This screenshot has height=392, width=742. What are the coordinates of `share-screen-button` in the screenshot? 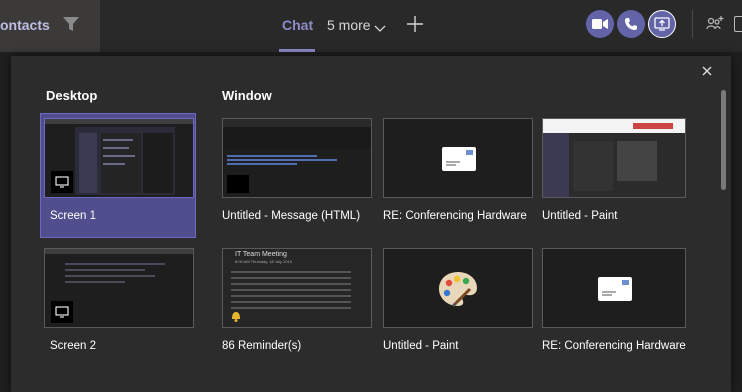 It's located at (662, 24).